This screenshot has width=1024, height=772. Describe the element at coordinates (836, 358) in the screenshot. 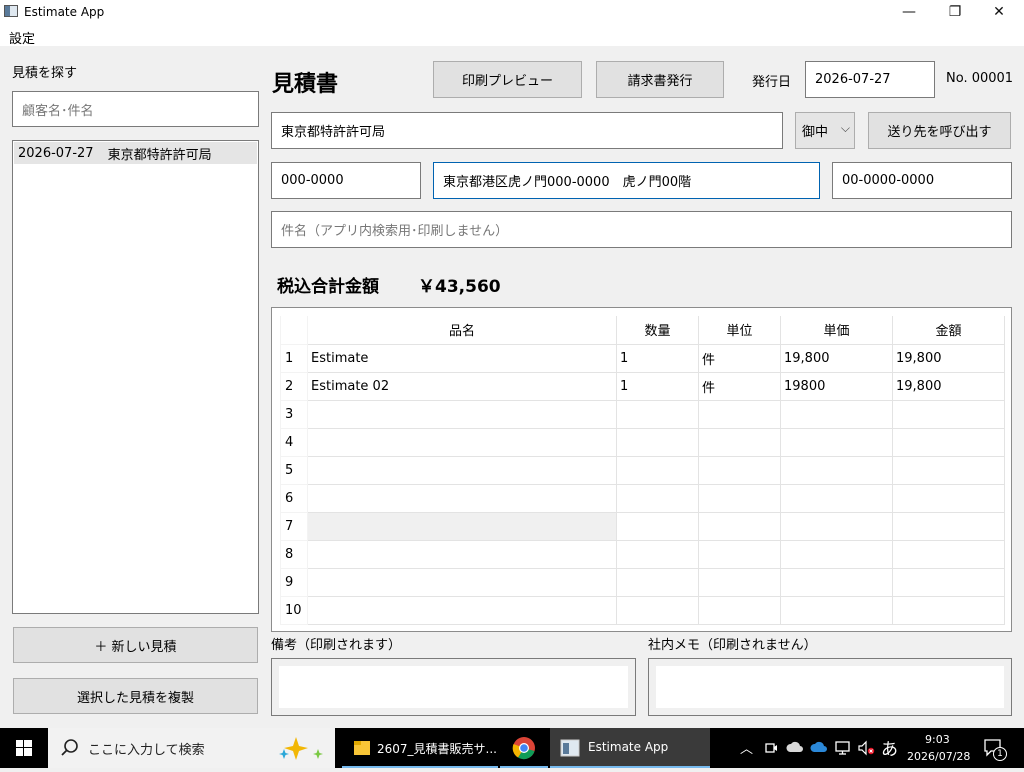

I see `cell-price: 19,800` at that location.